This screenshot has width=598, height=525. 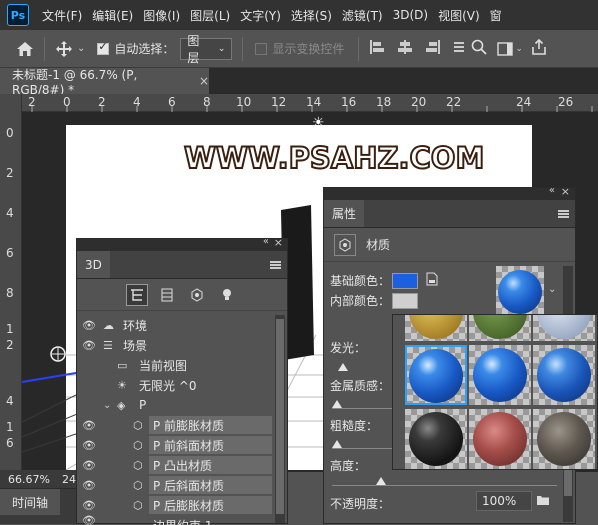 I want to click on close-icon: ×, so click(x=204, y=81).